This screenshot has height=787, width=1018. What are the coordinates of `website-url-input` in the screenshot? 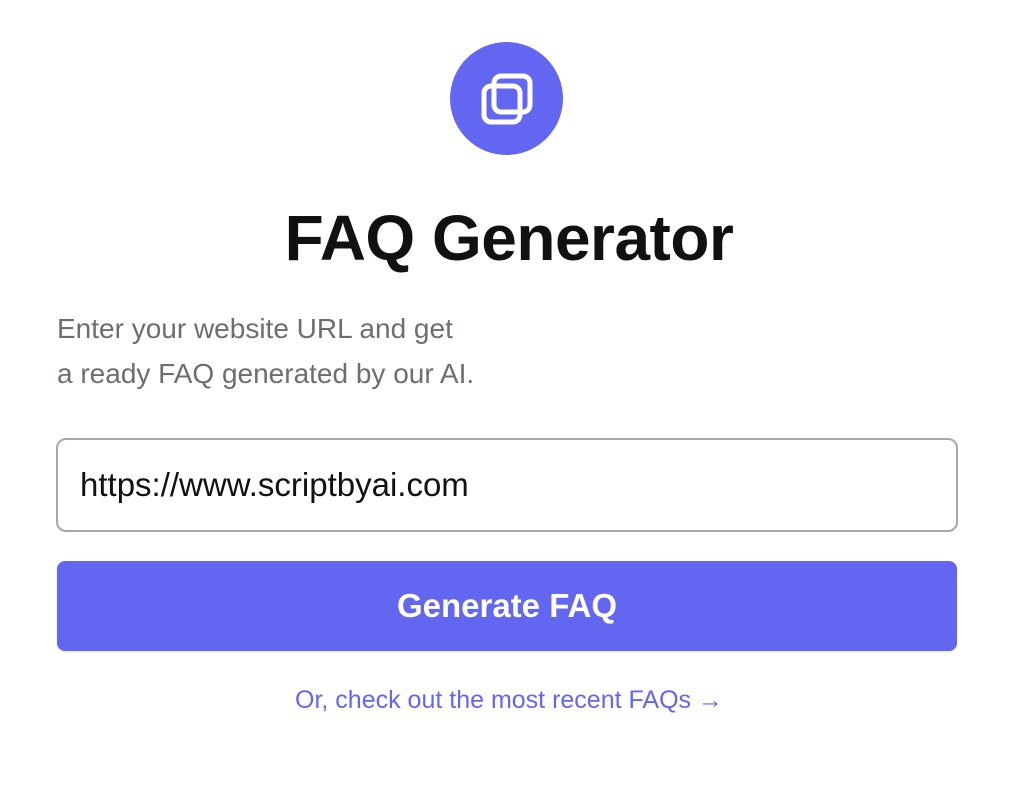 It's located at (507, 485).